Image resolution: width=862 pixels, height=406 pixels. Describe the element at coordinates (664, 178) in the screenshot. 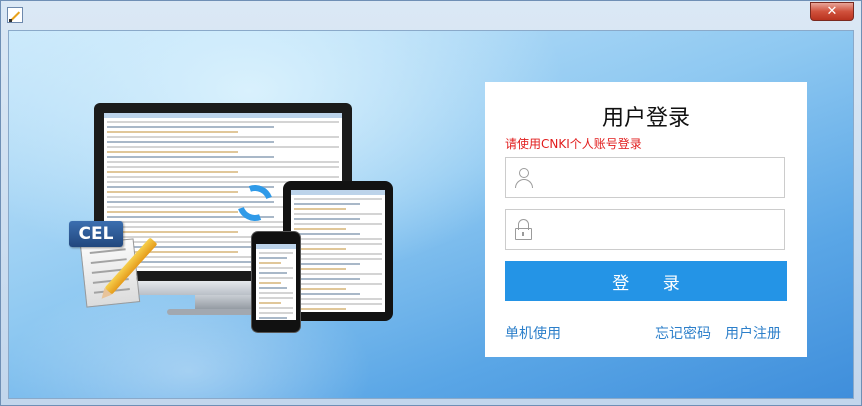

I see `username-input` at that location.